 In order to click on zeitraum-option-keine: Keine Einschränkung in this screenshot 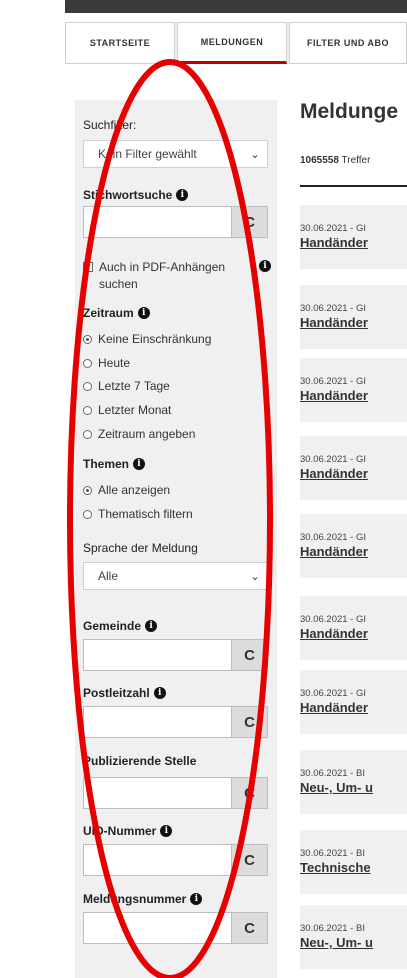, I will do `click(147, 339)`.